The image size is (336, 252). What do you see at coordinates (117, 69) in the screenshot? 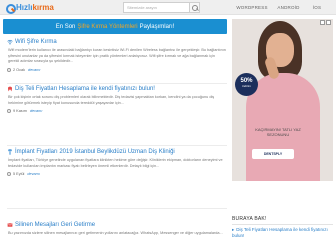
I see `post-meta: 2 Ocak devamı` at bounding box center [117, 69].